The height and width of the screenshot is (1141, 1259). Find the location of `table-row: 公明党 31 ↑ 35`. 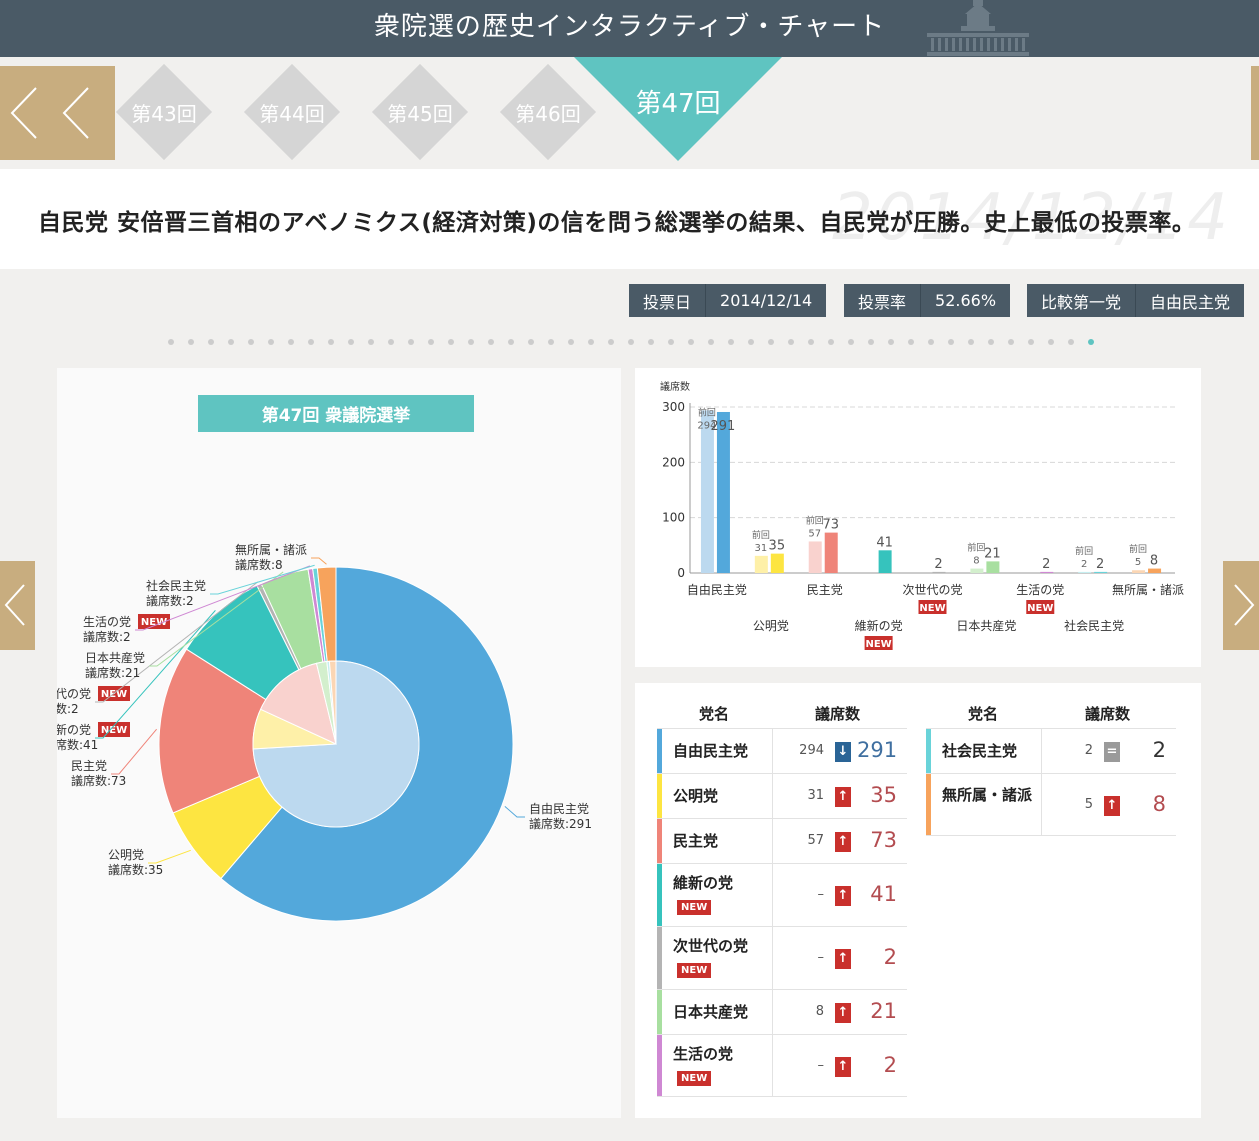

table-row: 公明党 31 ↑ 35 is located at coordinates (782, 795).